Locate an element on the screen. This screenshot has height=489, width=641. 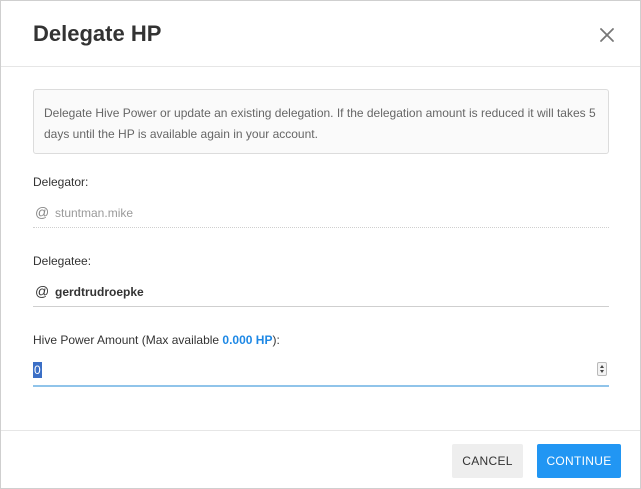
footer-divider is located at coordinates (320, 430).